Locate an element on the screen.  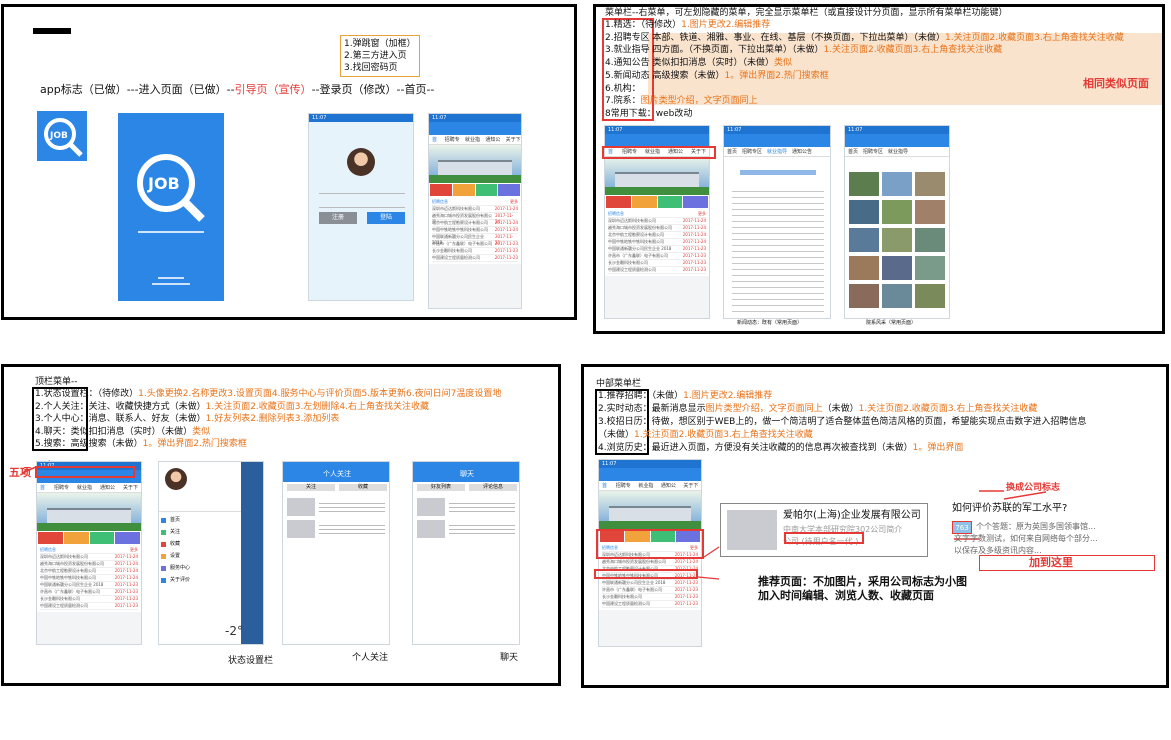
drawer-item: 服务中心 is located at coordinates (201, 568).